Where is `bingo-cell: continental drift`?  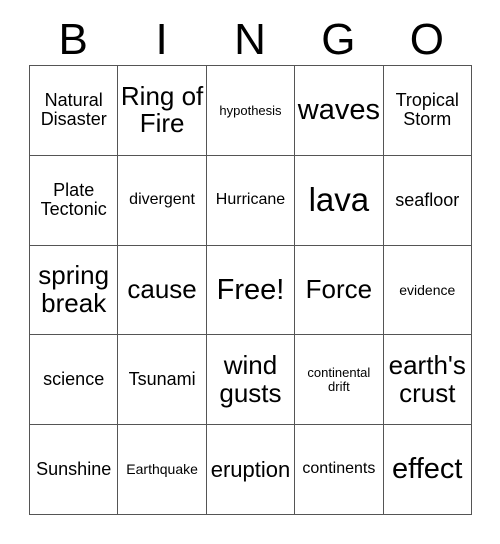
bingo-cell: continental drift is located at coordinates (339, 380).